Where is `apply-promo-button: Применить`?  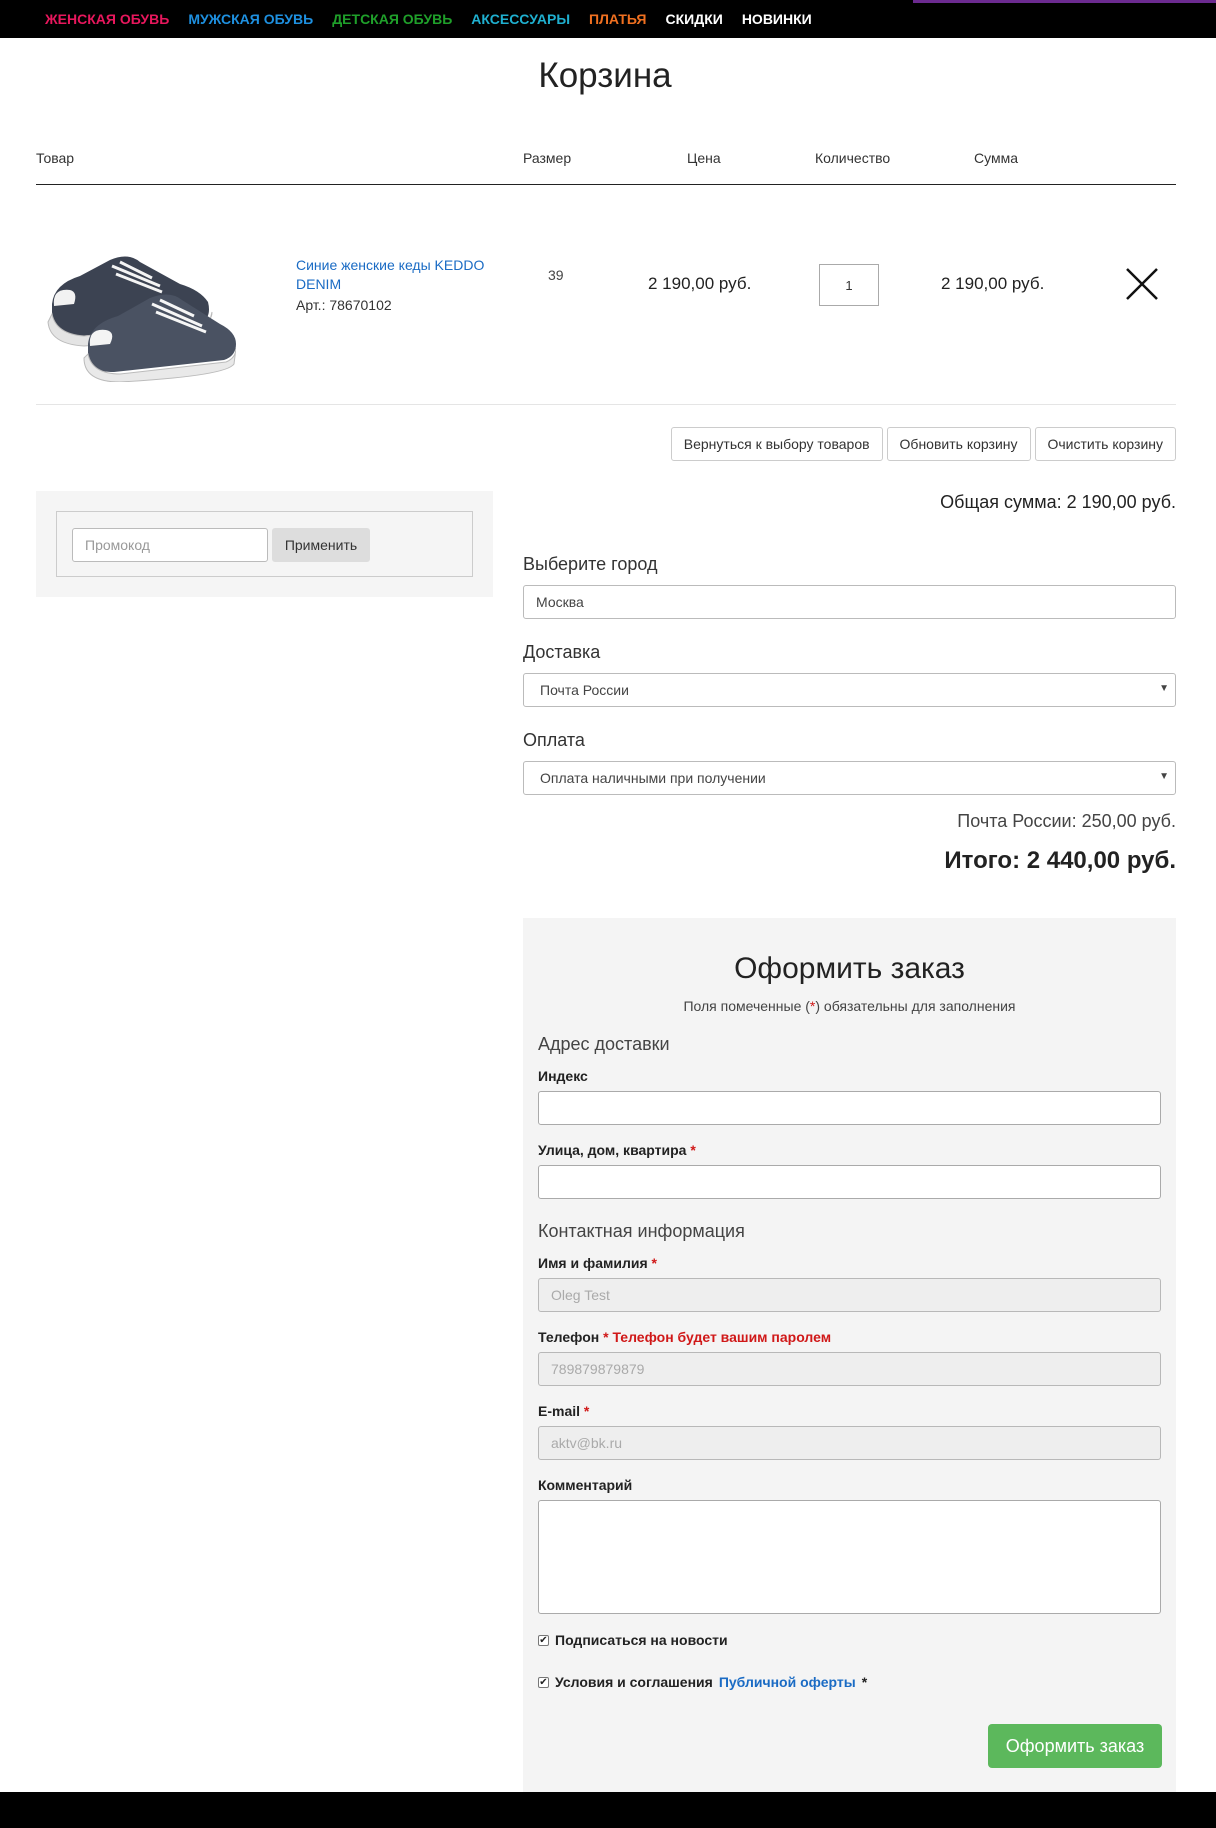
apply-promo-button: Применить is located at coordinates (321, 545).